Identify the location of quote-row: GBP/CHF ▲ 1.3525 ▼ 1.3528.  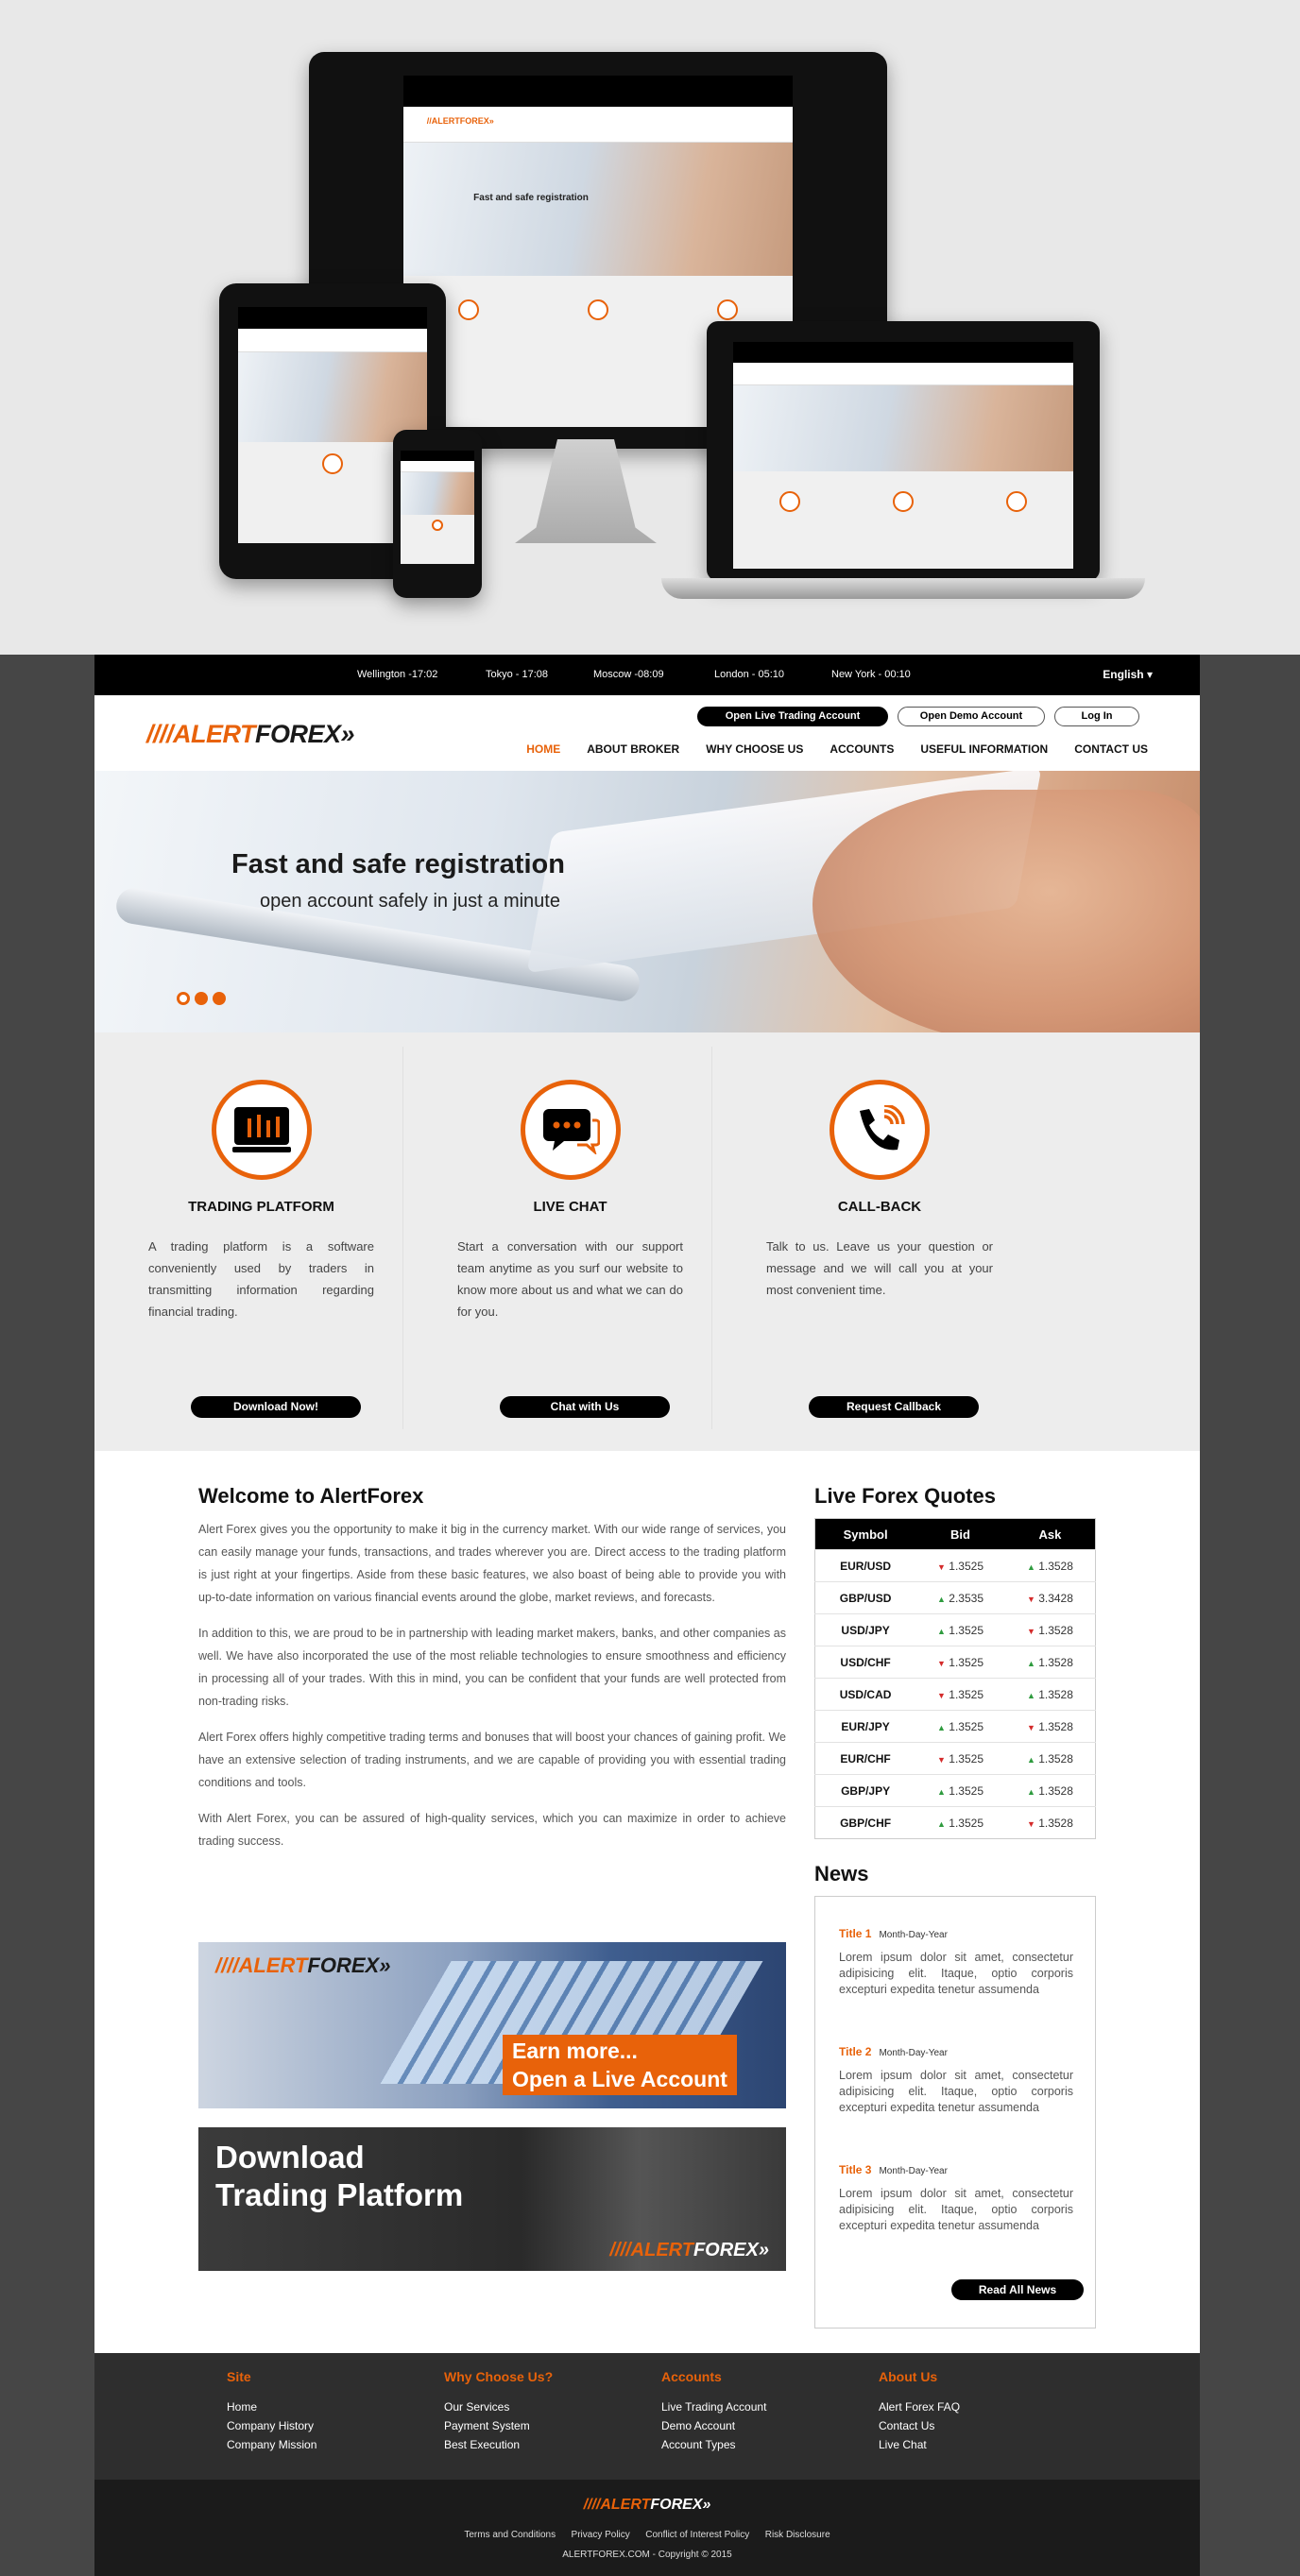
(955, 1823).